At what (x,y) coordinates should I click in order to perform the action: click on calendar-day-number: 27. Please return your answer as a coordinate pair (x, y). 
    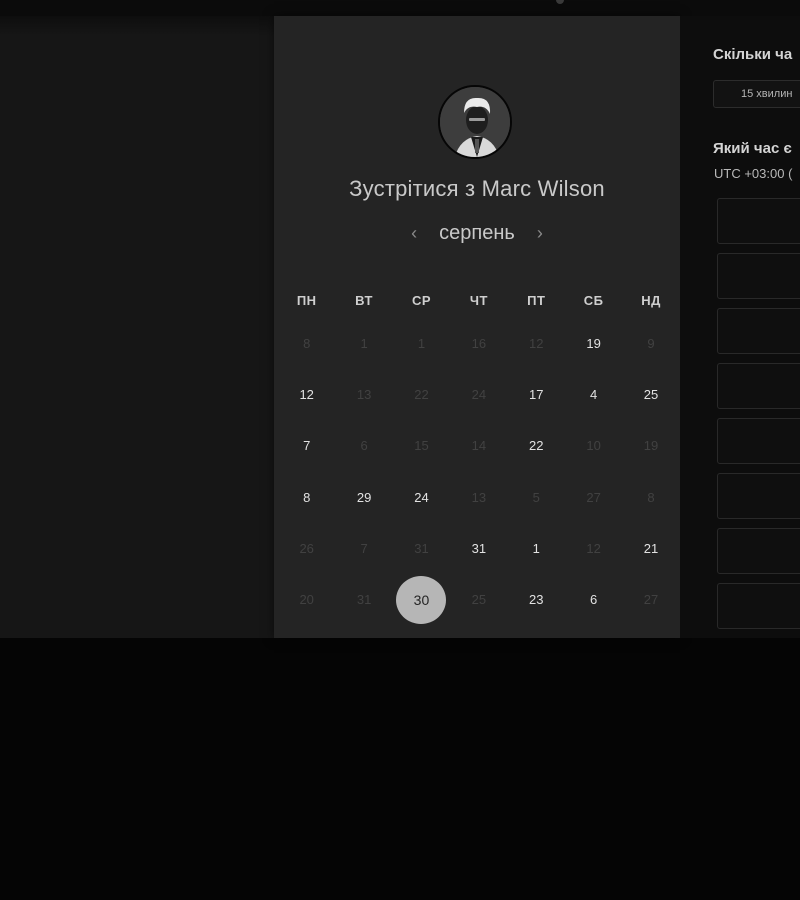
    Looking at the image, I should click on (593, 497).